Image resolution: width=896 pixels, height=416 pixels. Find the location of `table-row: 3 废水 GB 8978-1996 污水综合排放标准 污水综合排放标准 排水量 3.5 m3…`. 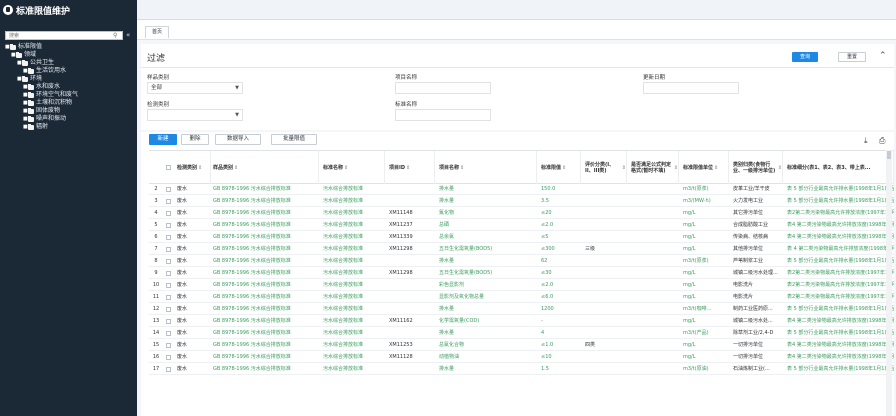

table-row: 3 废水 GB 8978-1996 污水综合排放标准 污水综合排放标准 排水量 3.5 m3… is located at coordinates (521, 202).